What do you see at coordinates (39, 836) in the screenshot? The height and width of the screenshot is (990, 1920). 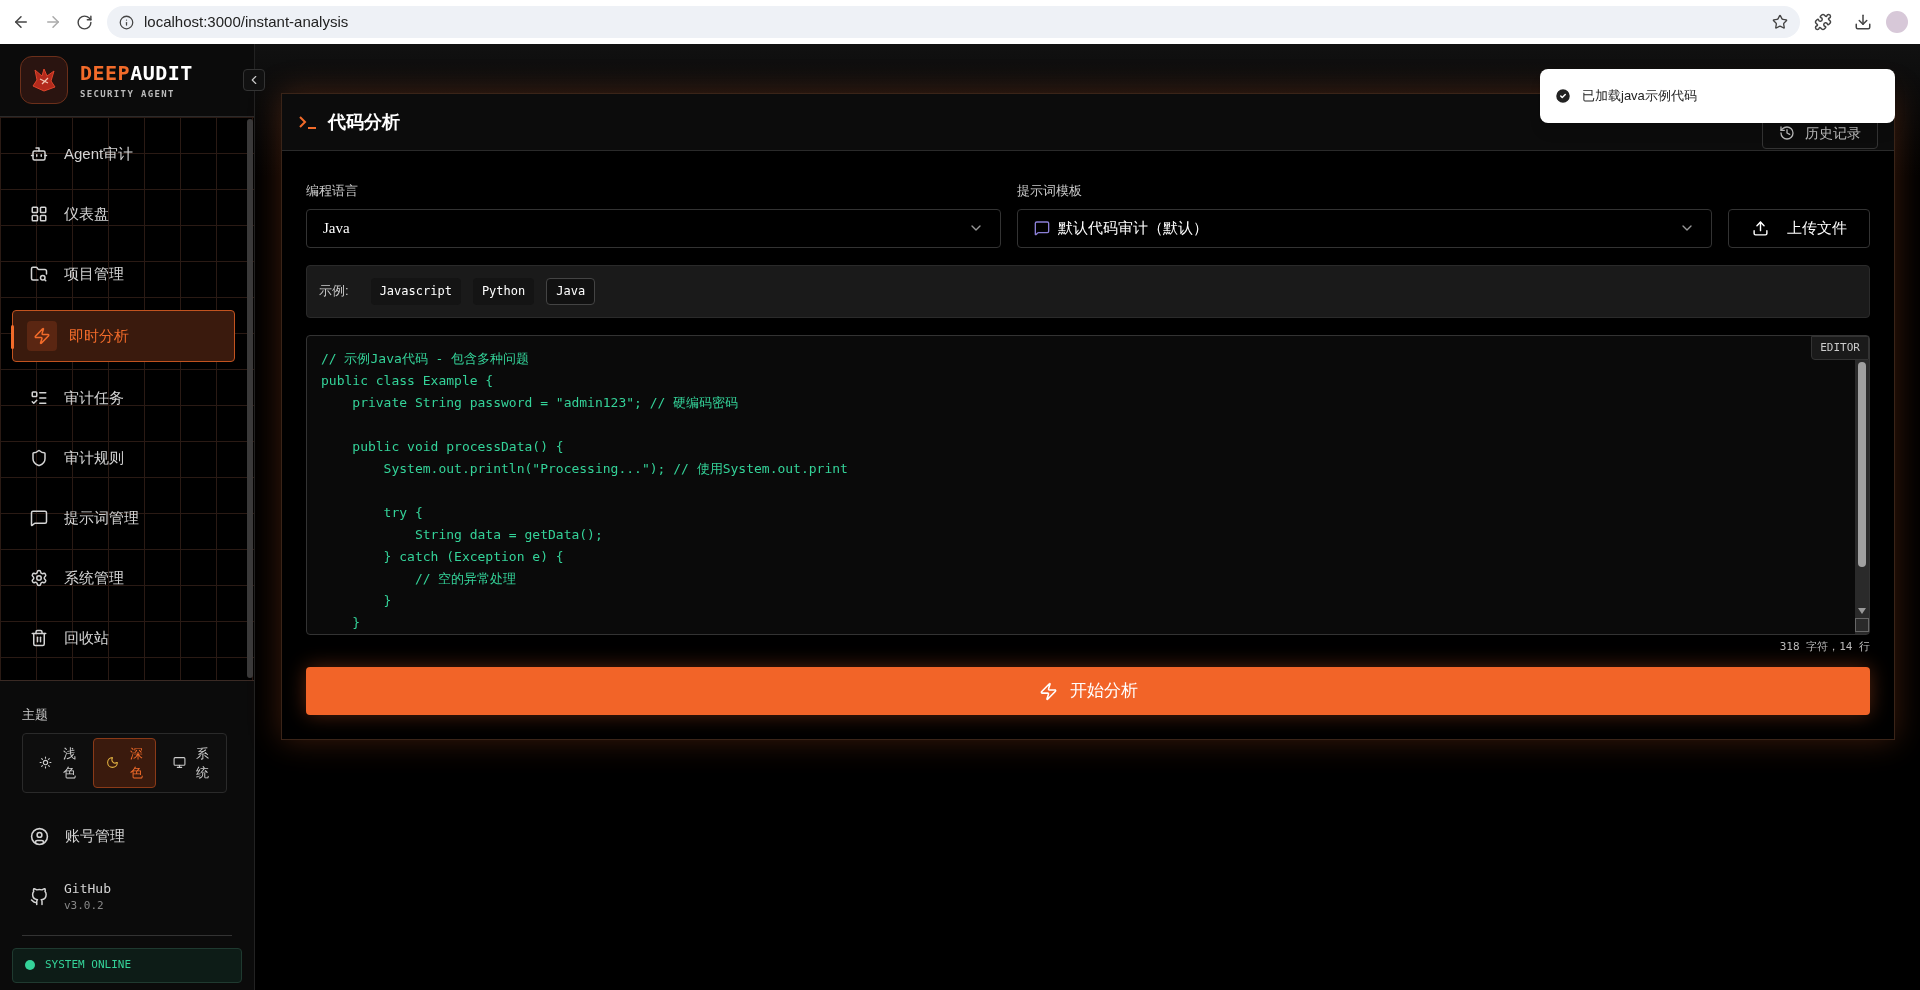 I see `user-icon` at bounding box center [39, 836].